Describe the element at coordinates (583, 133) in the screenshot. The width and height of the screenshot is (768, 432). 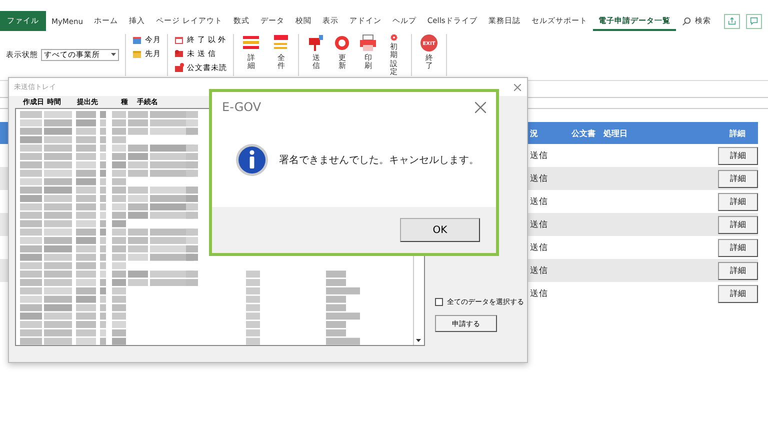
I see `column-header: 公文書` at that location.